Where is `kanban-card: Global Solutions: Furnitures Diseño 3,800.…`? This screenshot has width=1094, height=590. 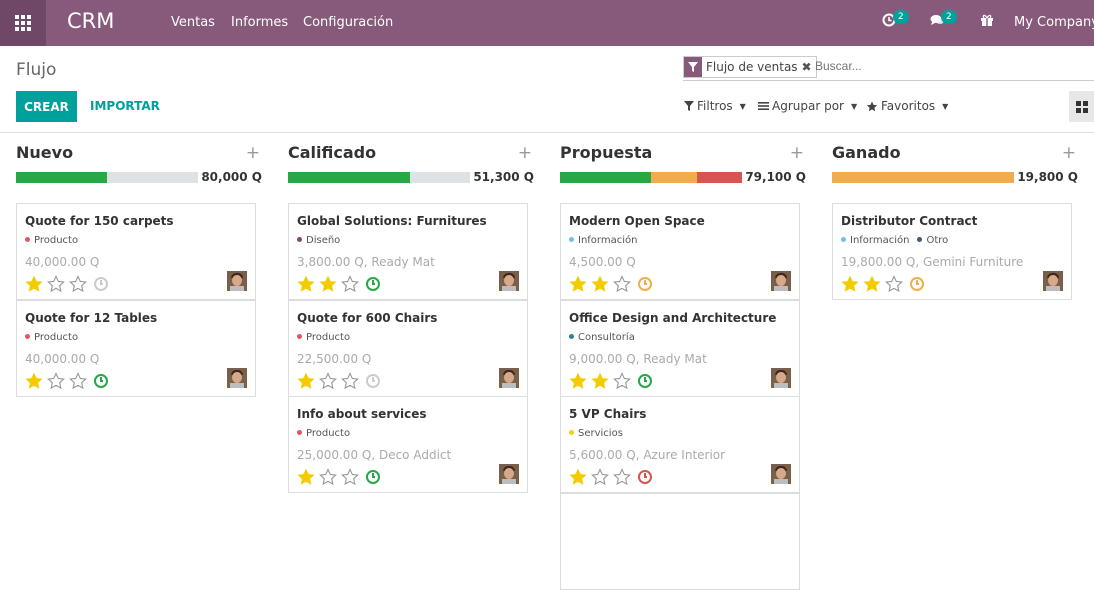 kanban-card: Global Solutions: Furnitures Diseño 3,800.… is located at coordinates (408, 251).